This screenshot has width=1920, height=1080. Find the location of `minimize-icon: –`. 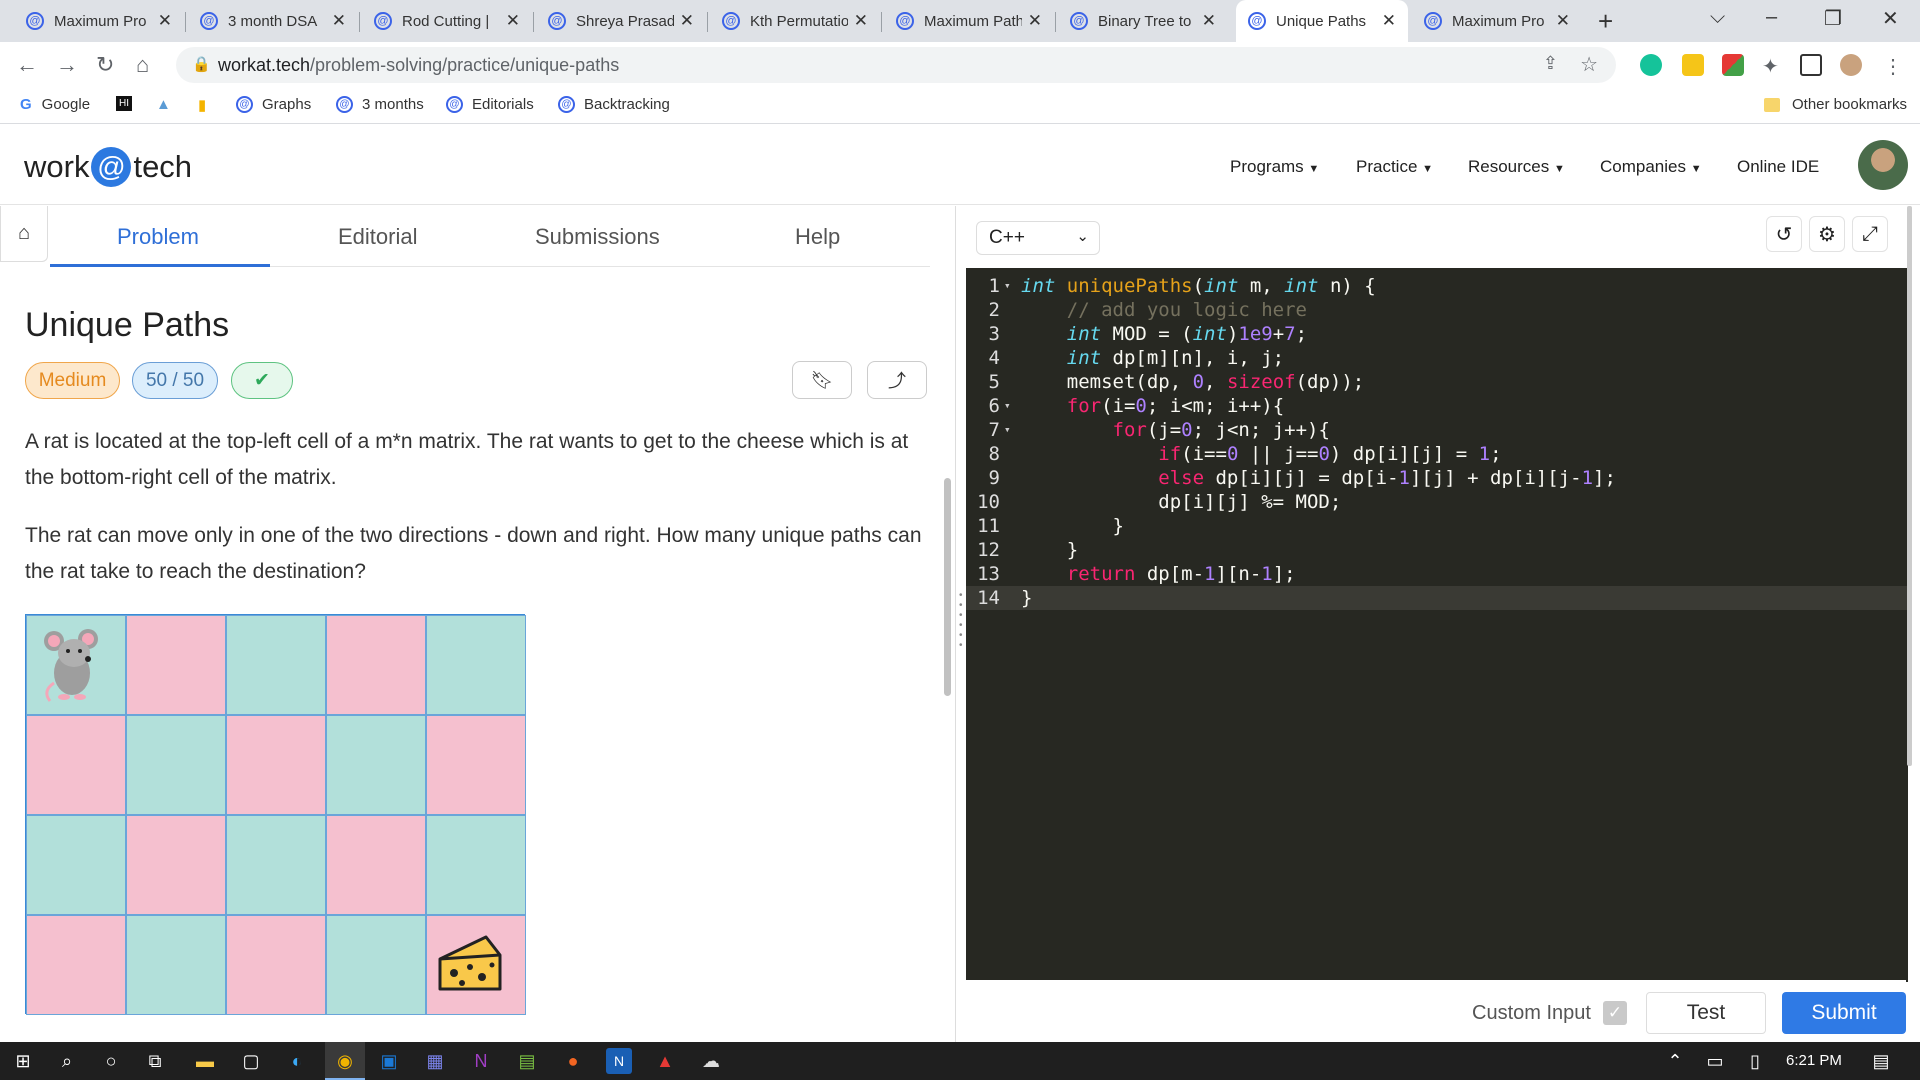

minimize-icon: – is located at coordinates (1771, 17).